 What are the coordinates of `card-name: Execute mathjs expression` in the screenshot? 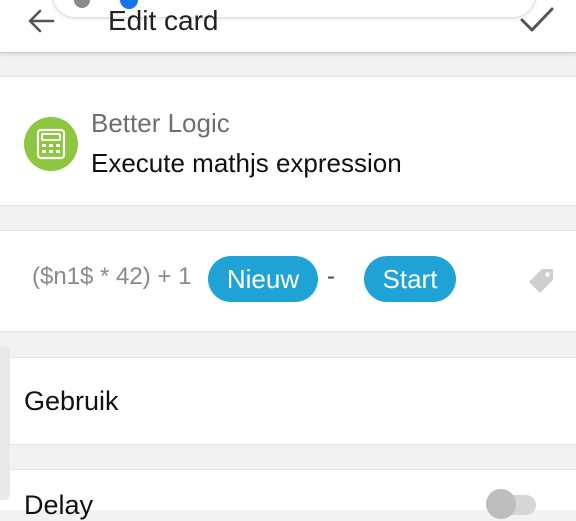 It's located at (246, 163).